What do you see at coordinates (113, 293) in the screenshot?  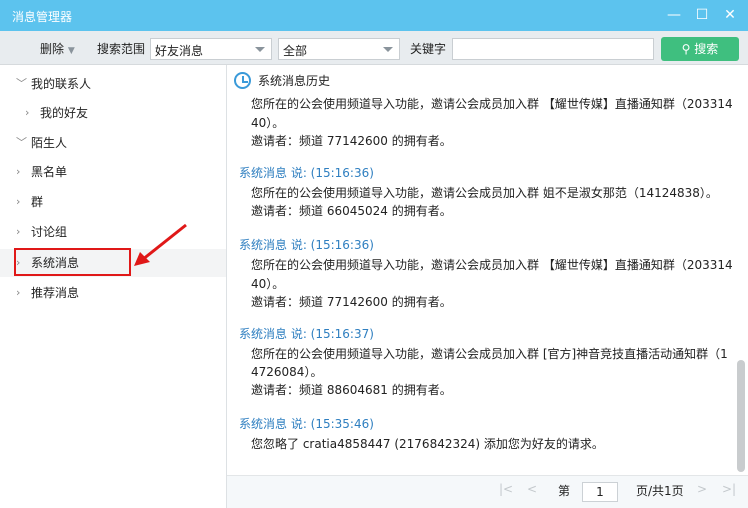 I see `sidebar-item-recommended: › 推荐消息` at bounding box center [113, 293].